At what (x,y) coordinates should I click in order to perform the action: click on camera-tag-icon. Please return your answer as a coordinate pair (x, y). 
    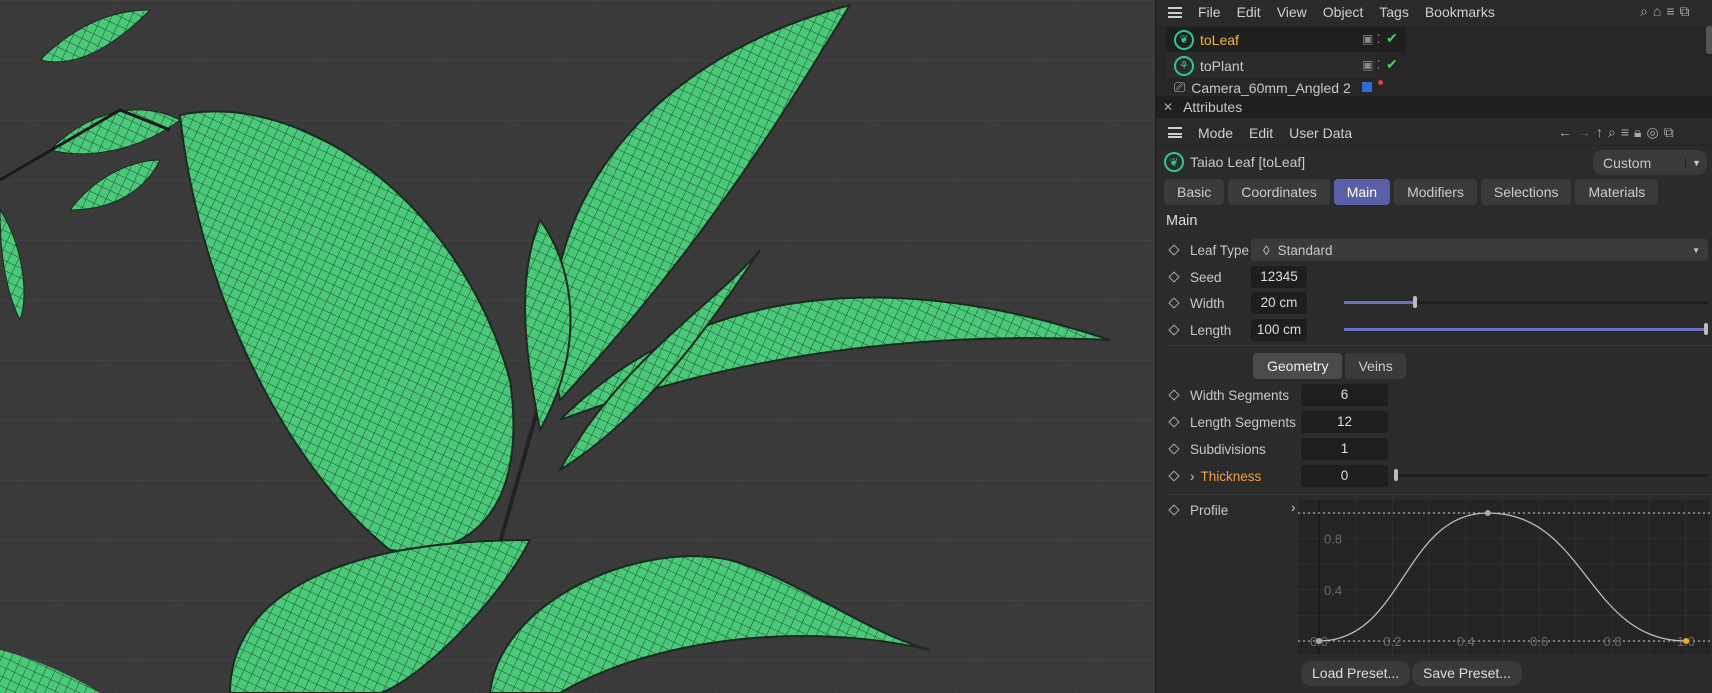
    Looking at the image, I should click on (1367, 87).